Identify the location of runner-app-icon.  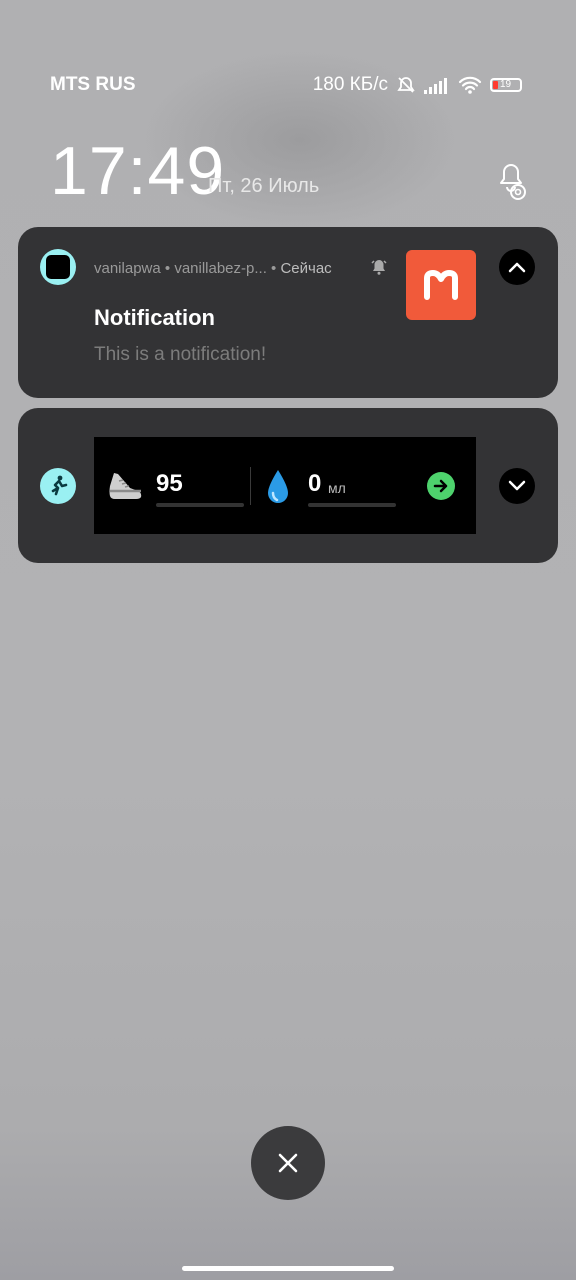
(58, 486).